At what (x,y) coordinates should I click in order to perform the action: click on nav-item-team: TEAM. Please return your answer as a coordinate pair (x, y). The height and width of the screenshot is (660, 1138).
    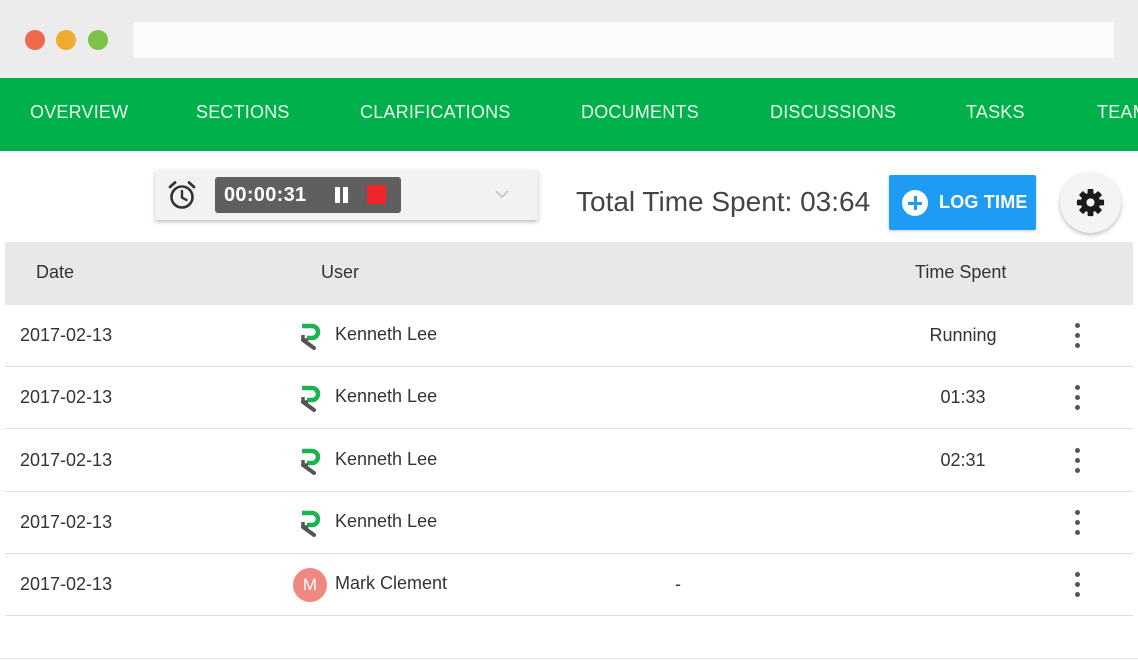
    Looking at the image, I should click on (1117, 114).